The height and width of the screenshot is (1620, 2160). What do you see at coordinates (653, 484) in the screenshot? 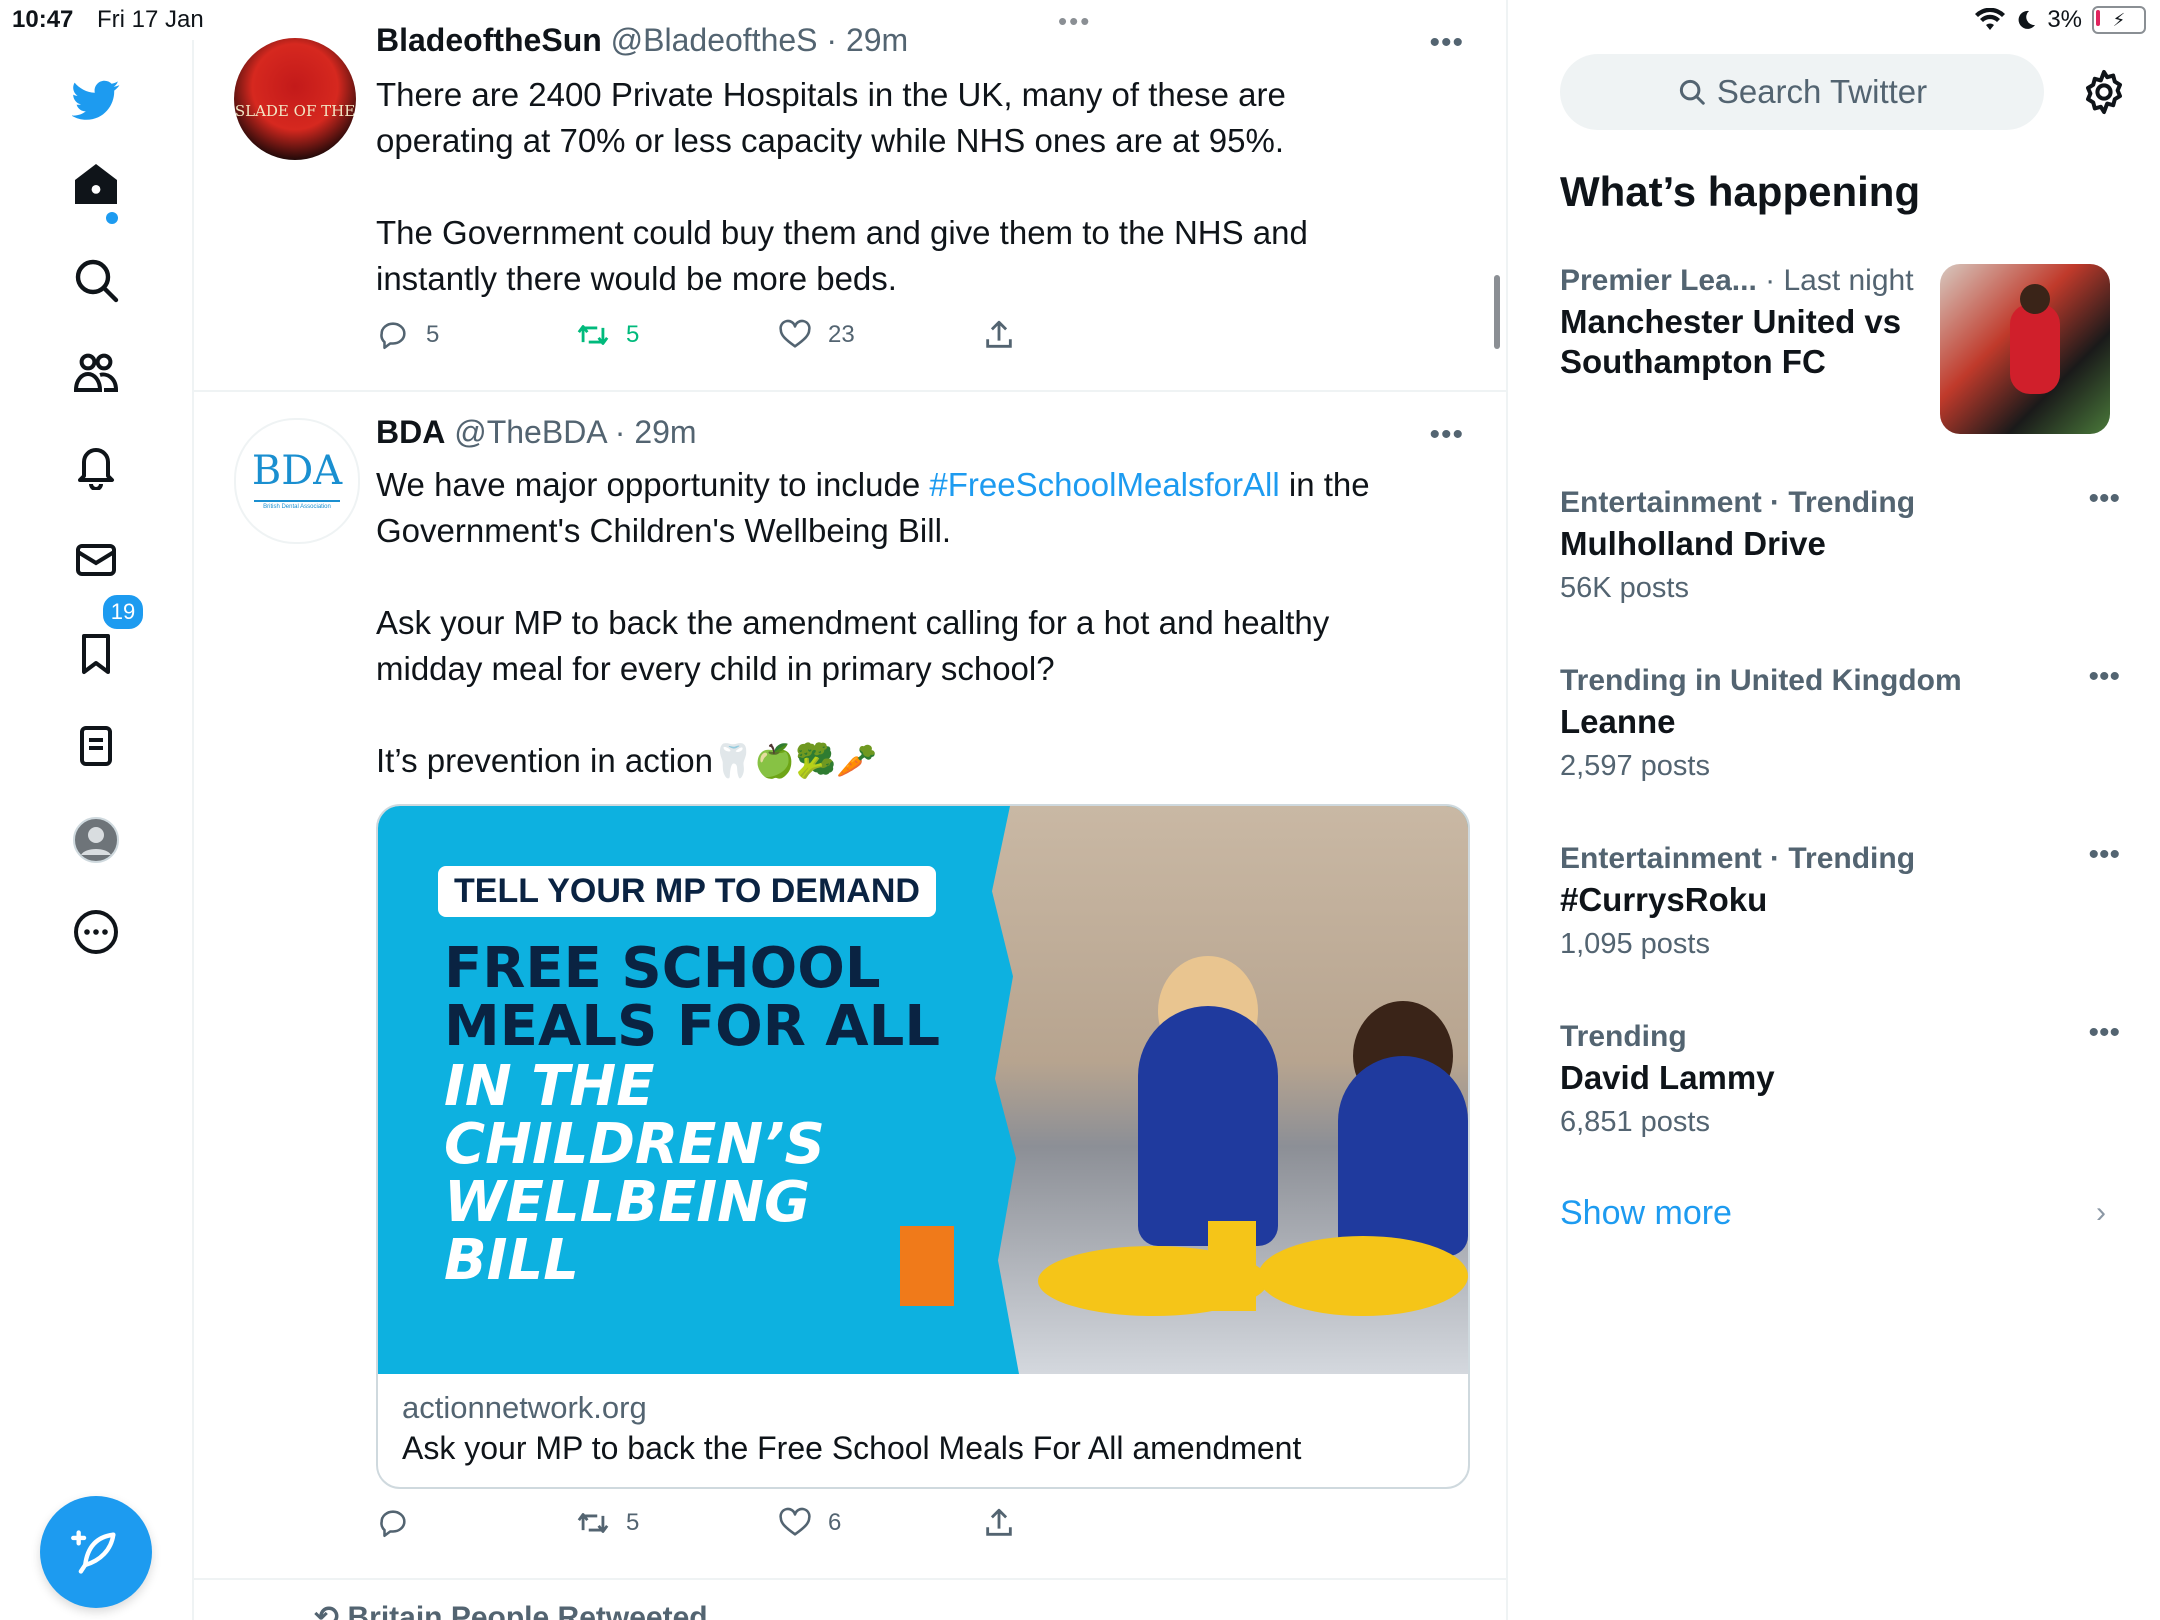
I see `tweet-text-start: We have major opportunity to include` at bounding box center [653, 484].